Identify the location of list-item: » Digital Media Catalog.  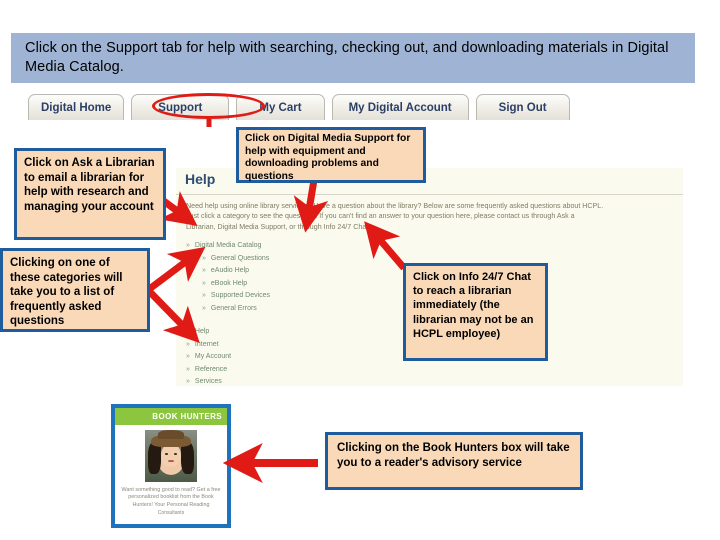
(316, 246).